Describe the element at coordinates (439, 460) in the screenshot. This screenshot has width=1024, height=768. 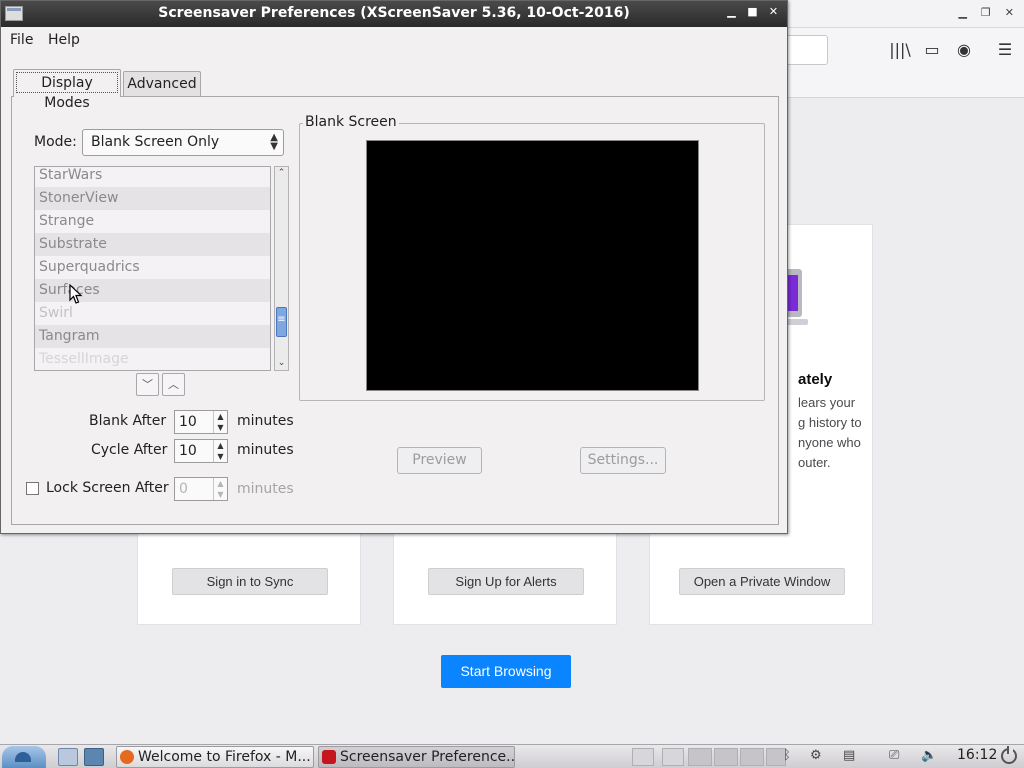
I see `preview-button: Preview` at that location.